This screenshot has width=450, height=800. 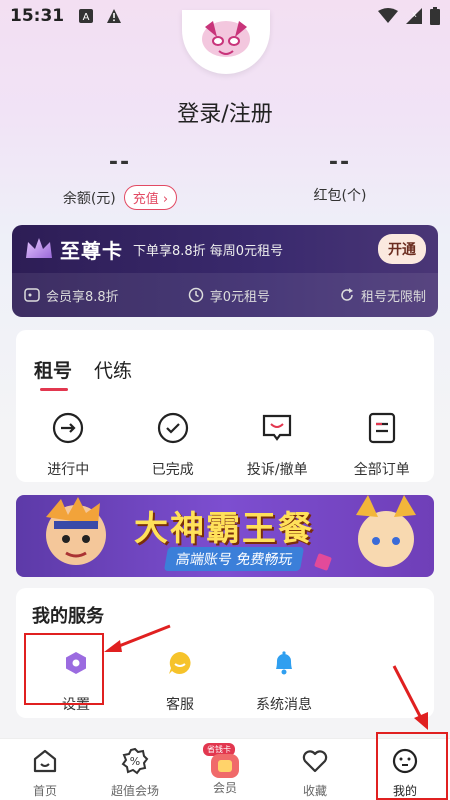 I want to click on signal-icon: x, so click(x=414, y=16).